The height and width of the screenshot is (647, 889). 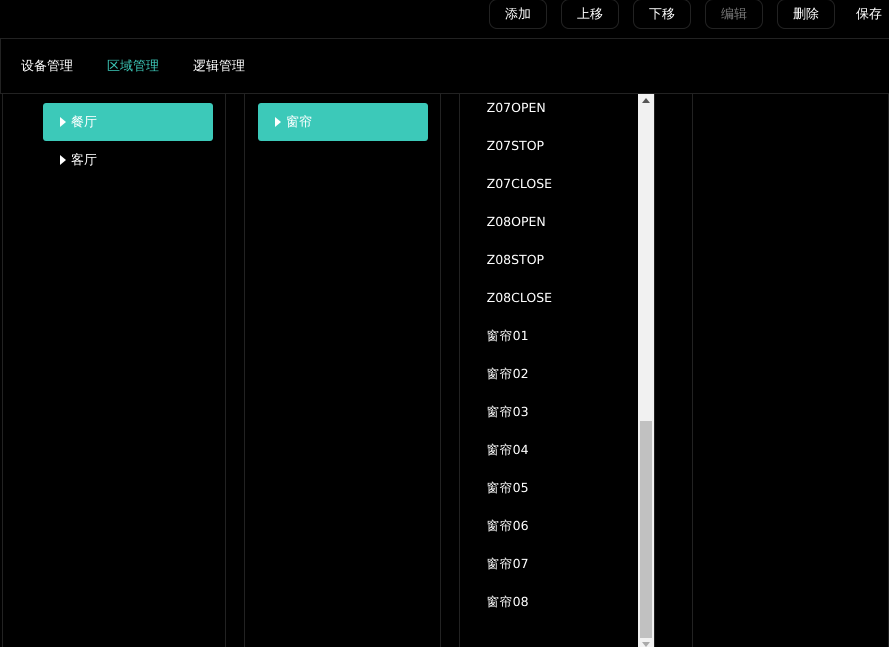 I want to click on list-item: Z07OPEN, so click(x=562, y=113).